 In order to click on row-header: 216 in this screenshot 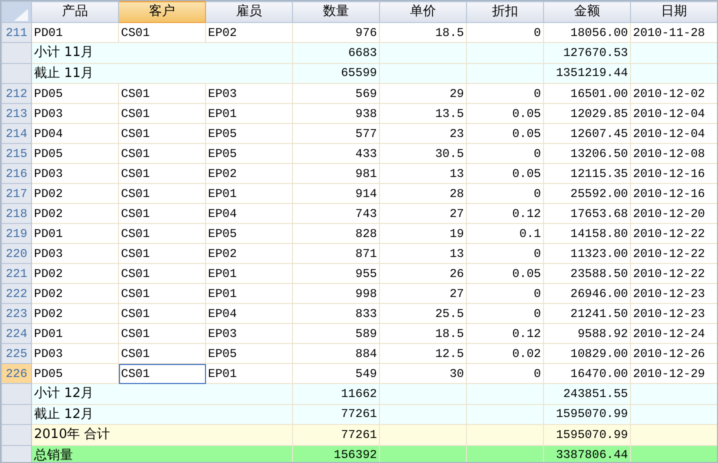, I will do `click(17, 174)`.